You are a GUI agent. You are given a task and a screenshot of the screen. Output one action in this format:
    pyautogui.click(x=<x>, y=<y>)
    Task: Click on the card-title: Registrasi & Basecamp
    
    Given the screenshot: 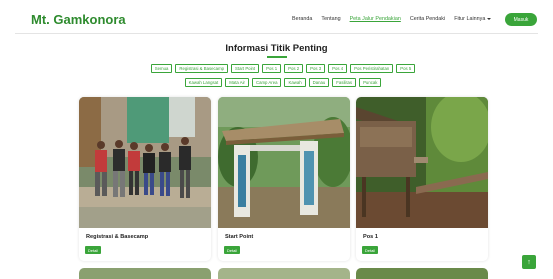 What is the action you would take?
    pyautogui.click(x=117, y=237)
    